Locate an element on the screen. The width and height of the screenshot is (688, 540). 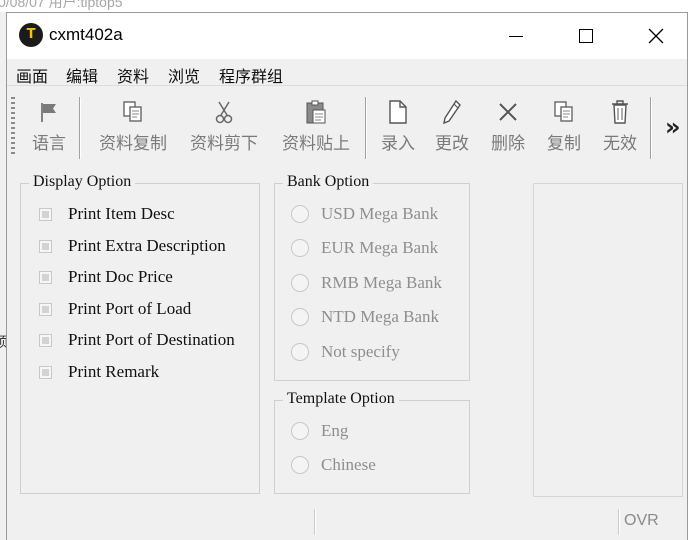
print-extra-description-option: Print Extra Description is located at coordinates (132, 246).